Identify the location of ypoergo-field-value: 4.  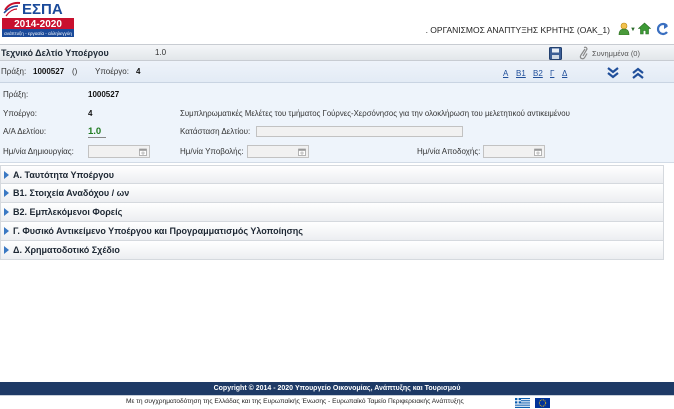
(90, 113).